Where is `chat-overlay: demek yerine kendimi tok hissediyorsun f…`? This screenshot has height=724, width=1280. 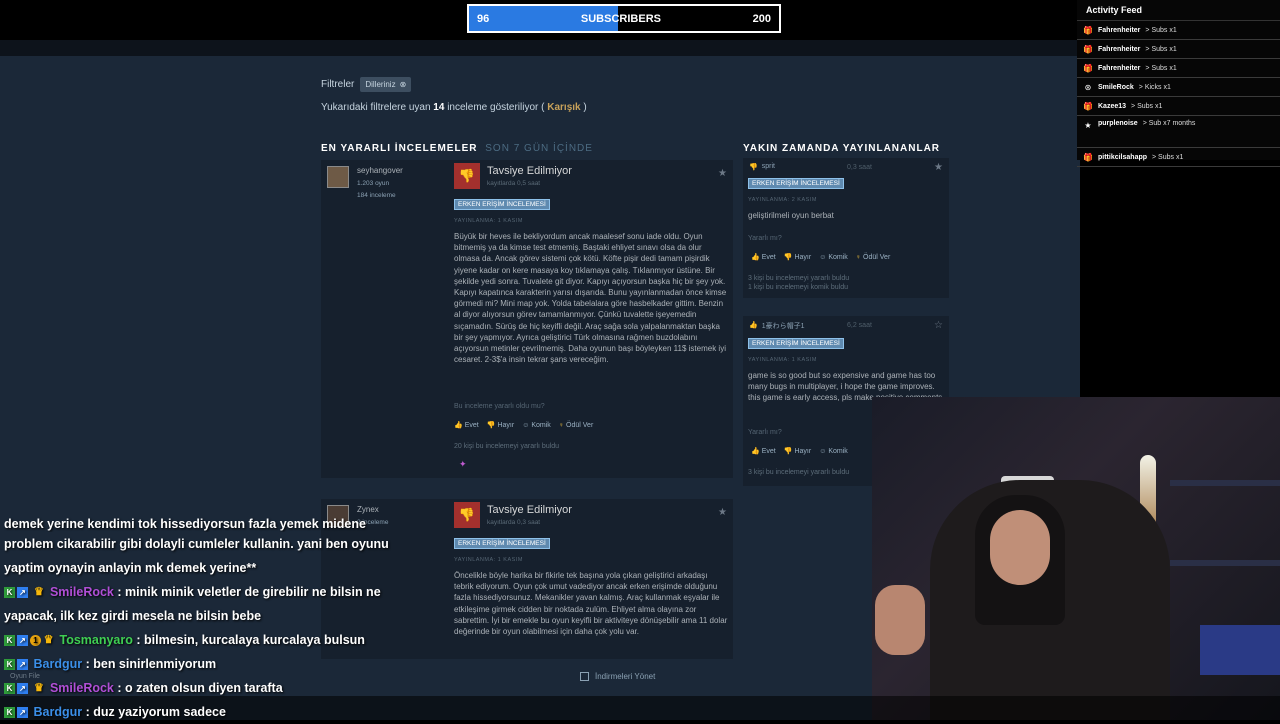
chat-overlay: demek yerine kendimi tok hissediyorsun f… is located at coordinates (210, 618).